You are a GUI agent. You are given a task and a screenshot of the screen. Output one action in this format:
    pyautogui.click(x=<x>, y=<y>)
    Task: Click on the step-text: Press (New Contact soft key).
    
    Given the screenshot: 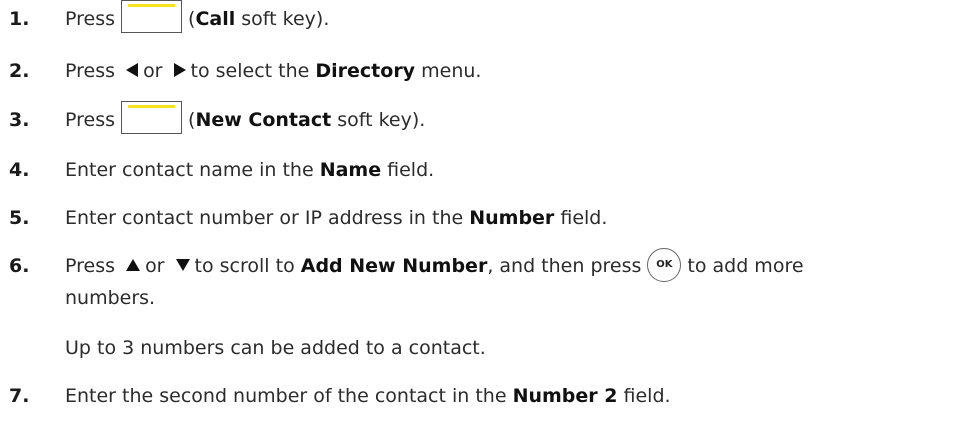 What is the action you would take?
    pyautogui.click(x=245, y=118)
    